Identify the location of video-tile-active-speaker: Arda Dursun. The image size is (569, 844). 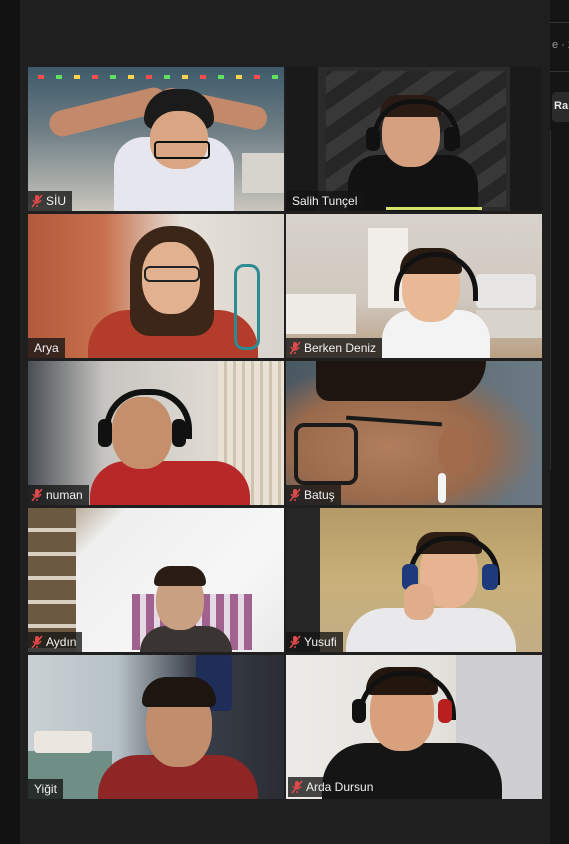
(414, 727).